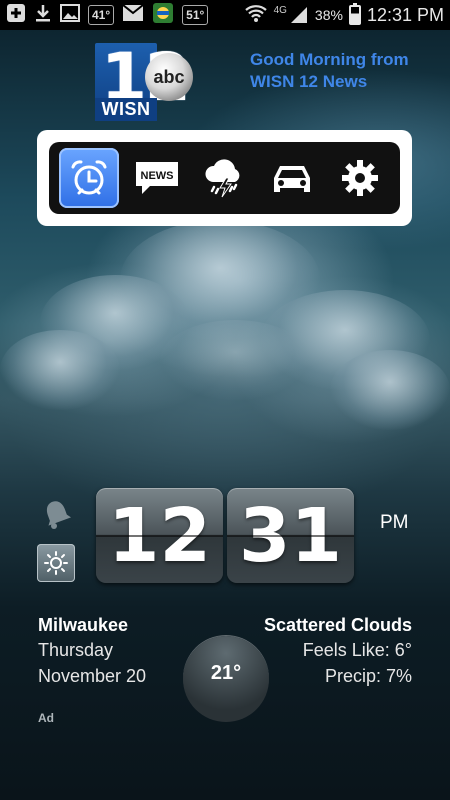 The image size is (450, 800). I want to click on greeting-text: Good Morning from WISN 12 News, so click(329, 70).